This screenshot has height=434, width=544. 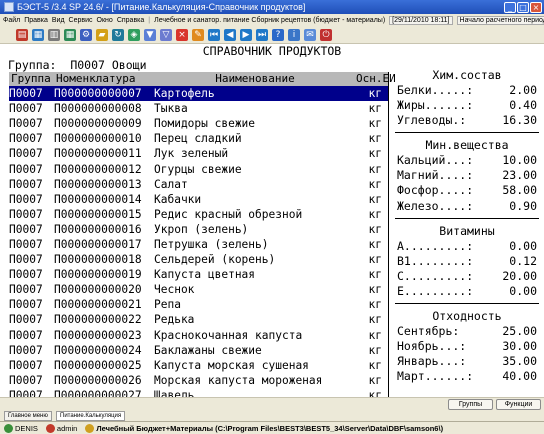 I want to click on delete-icon: ×, so click(x=182, y=34).